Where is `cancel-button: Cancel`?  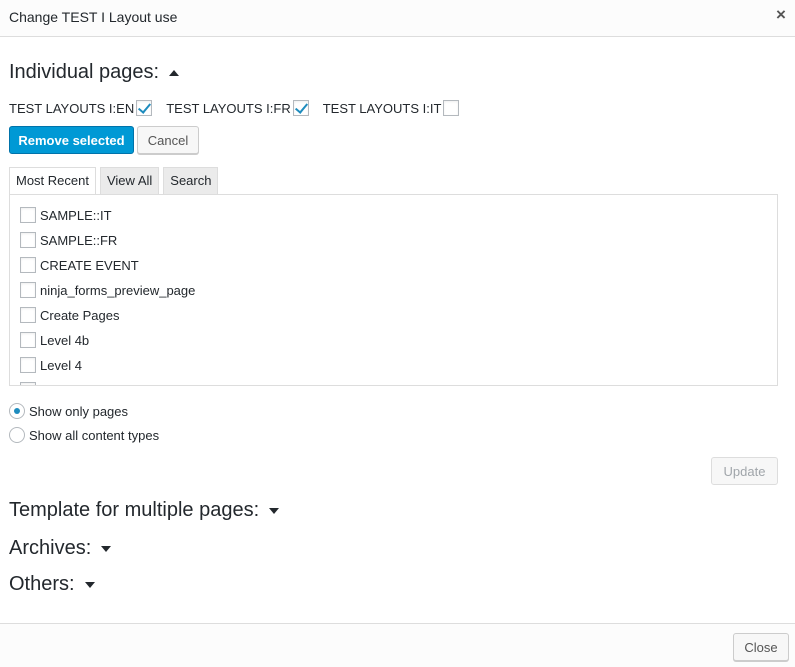
cancel-button: Cancel is located at coordinates (168, 140).